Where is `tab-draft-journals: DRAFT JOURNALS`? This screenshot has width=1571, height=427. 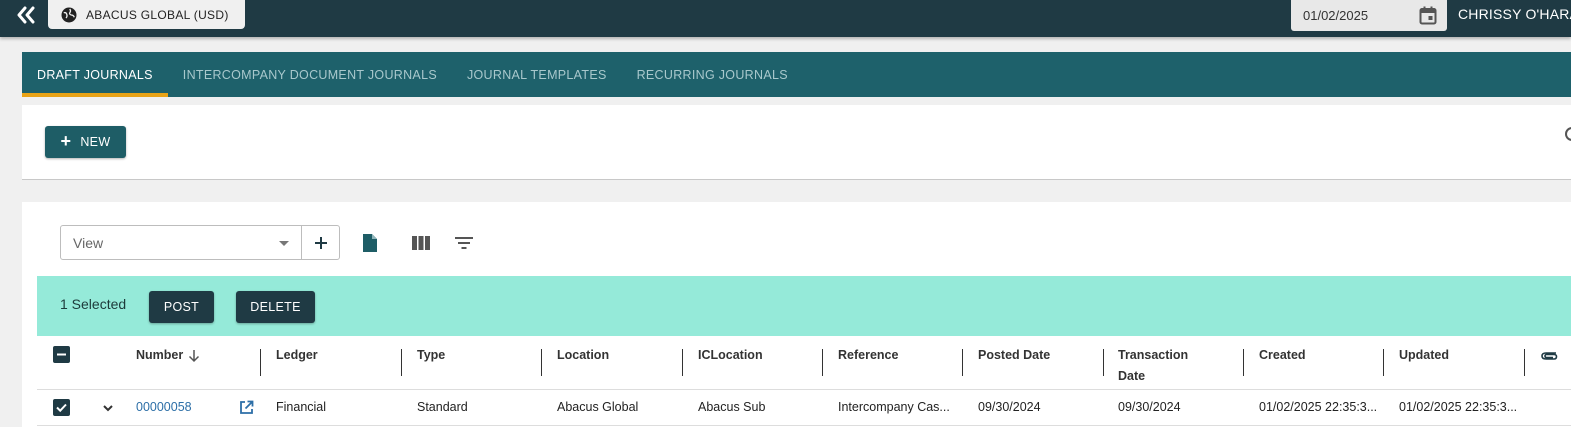
tab-draft-journals: DRAFT JOURNALS is located at coordinates (95, 74).